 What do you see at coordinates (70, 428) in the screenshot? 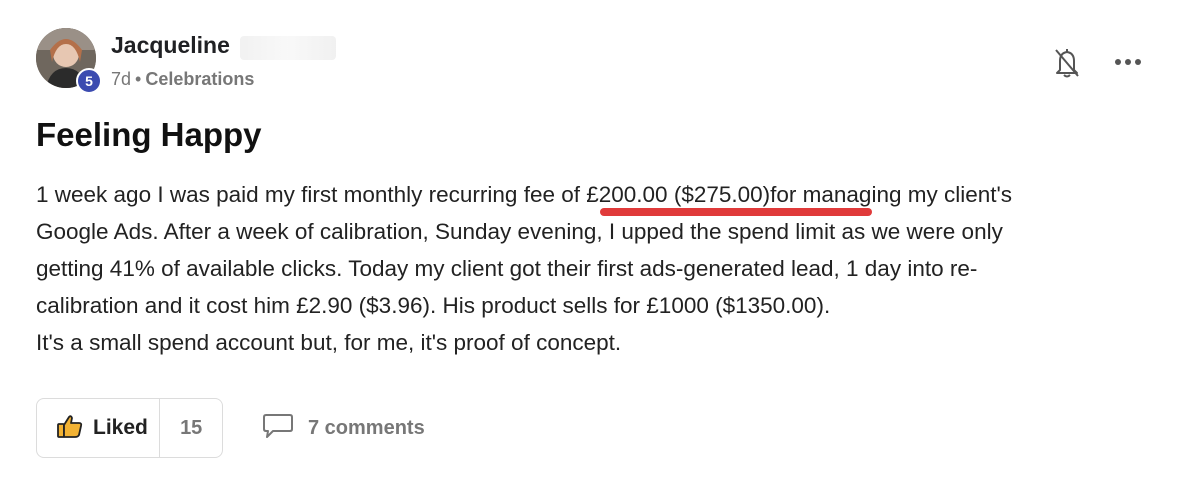
I see `thumbs-up-icon` at bounding box center [70, 428].